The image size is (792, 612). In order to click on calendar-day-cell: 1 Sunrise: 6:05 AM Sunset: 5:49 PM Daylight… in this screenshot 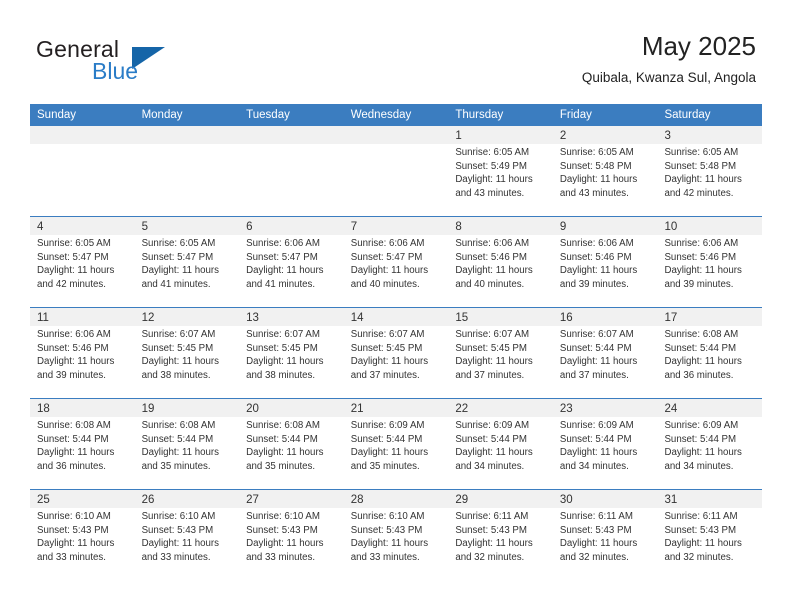, I will do `click(500, 171)`.